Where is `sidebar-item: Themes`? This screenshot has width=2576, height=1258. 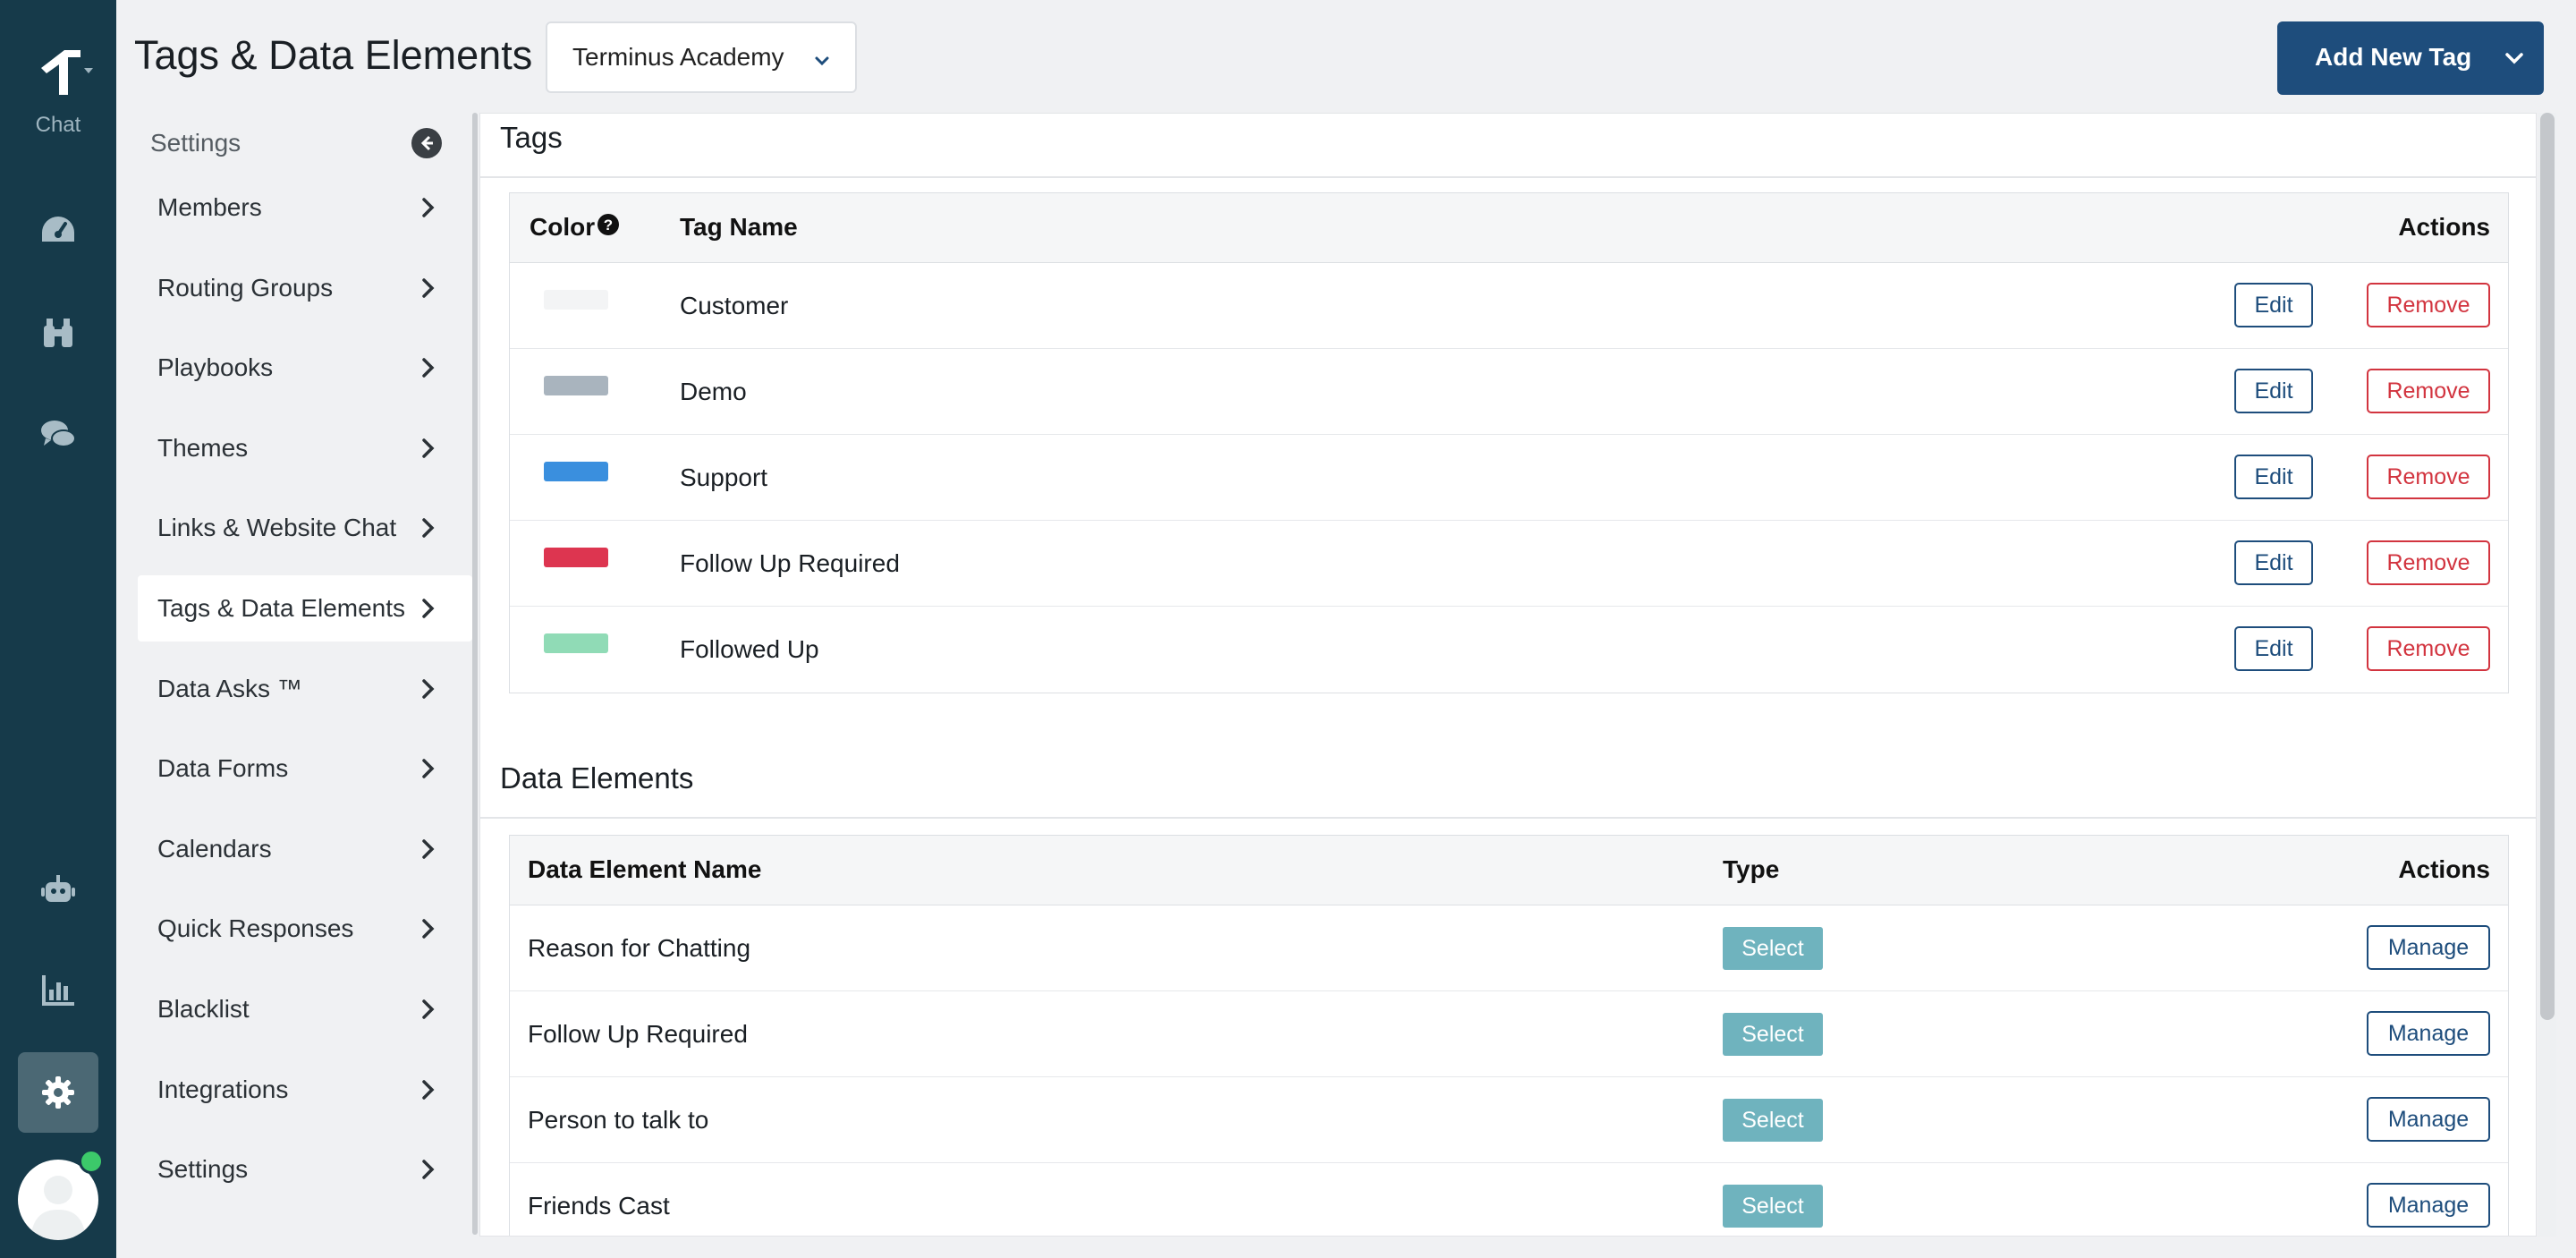 sidebar-item: Themes is located at coordinates (305, 448).